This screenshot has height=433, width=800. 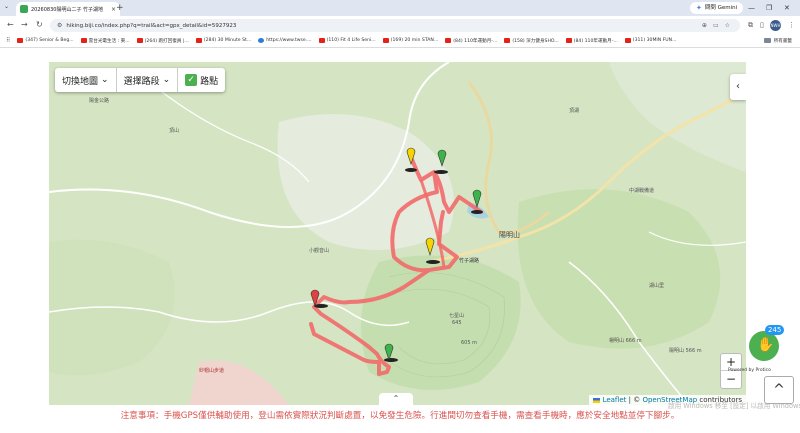 What do you see at coordinates (704, 25) in the screenshot?
I see `zoom-icon: ⊕` at bounding box center [704, 25].